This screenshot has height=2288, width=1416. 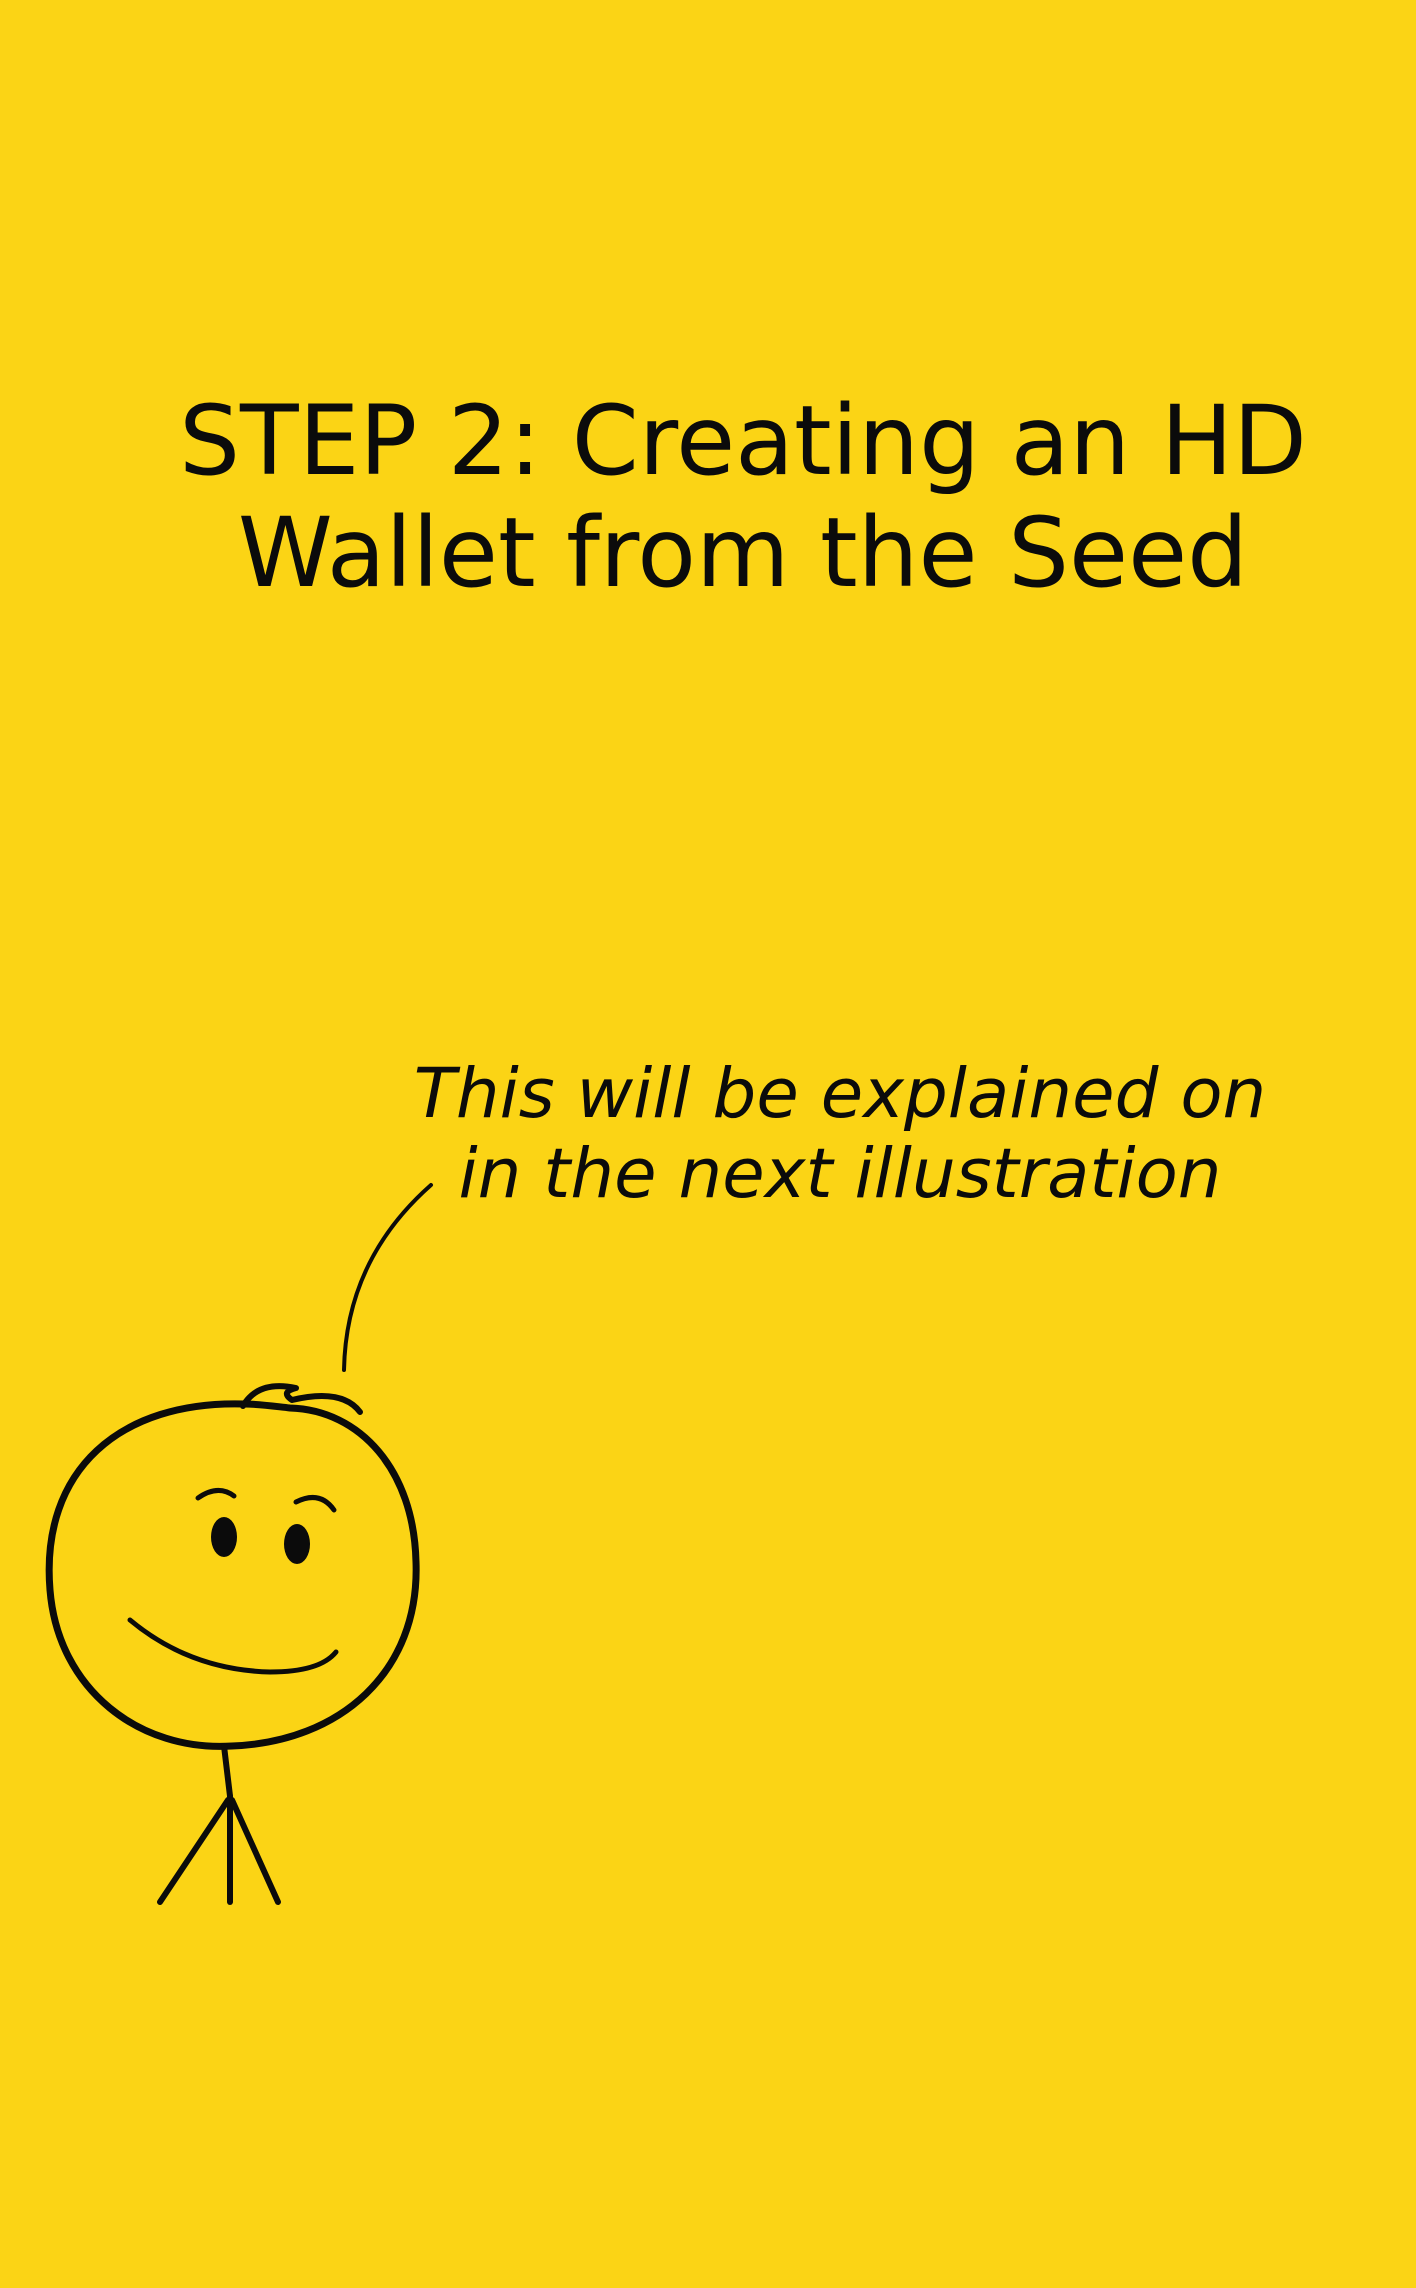 I want to click on body-icon, so click(x=227, y=1771).